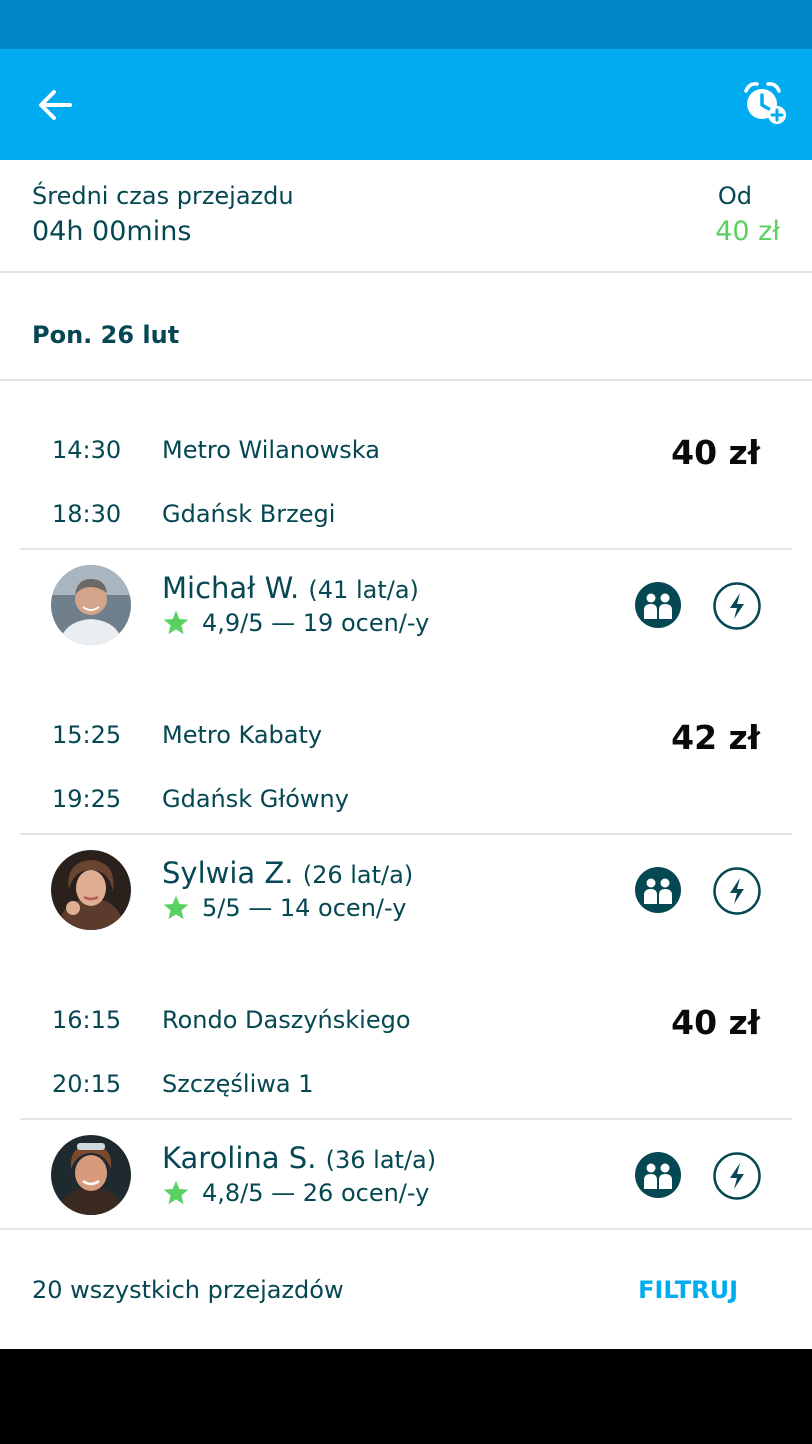 Image resolution: width=812 pixels, height=1444 pixels. What do you see at coordinates (239, 1158) in the screenshot?
I see `driver-name: Karolina S.` at bounding box center [239, 1158].